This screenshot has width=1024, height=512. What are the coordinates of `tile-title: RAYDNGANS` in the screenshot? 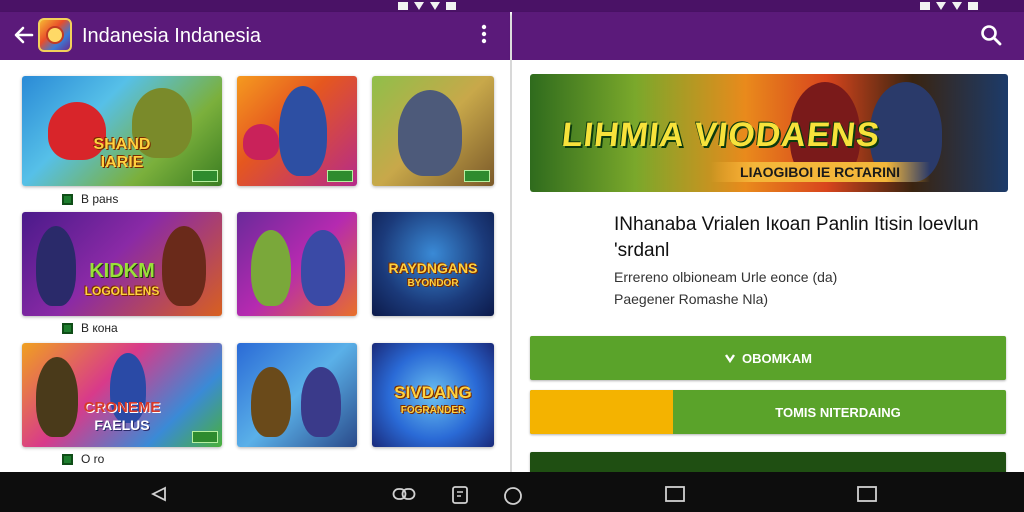 It's located at (433, 268).